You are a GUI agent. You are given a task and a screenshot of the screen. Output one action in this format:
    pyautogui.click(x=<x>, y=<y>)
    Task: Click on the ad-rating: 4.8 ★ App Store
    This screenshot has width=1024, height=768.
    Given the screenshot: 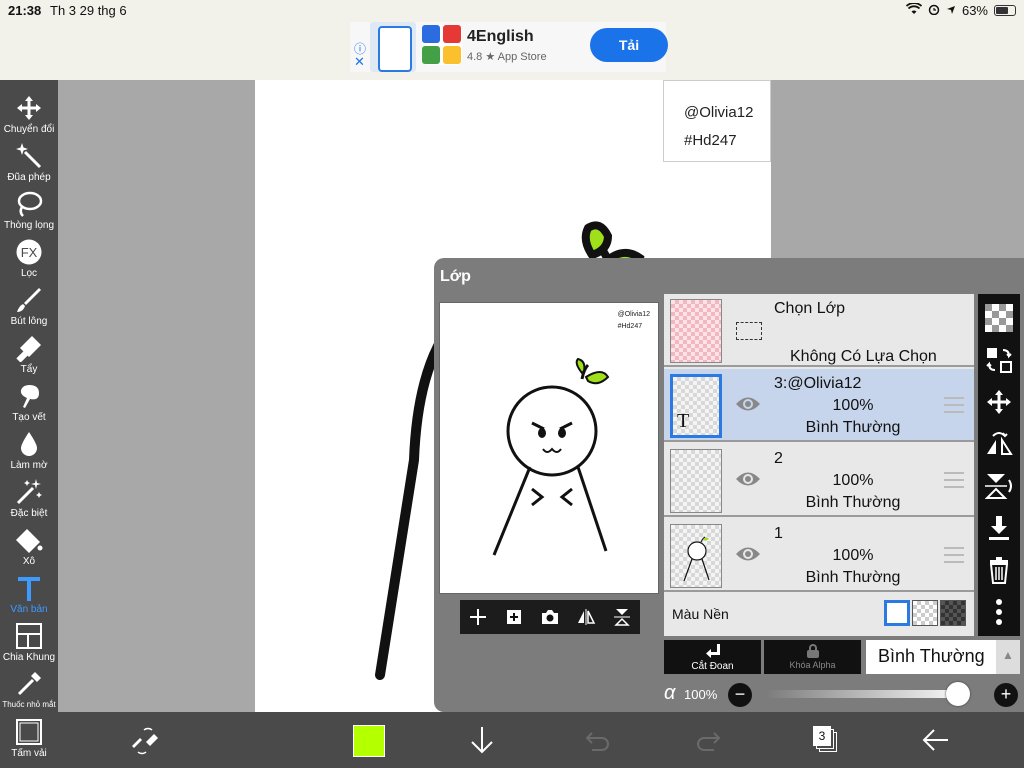 What is the action you would take?
    pyautogui.click(x=507, y=57)
    